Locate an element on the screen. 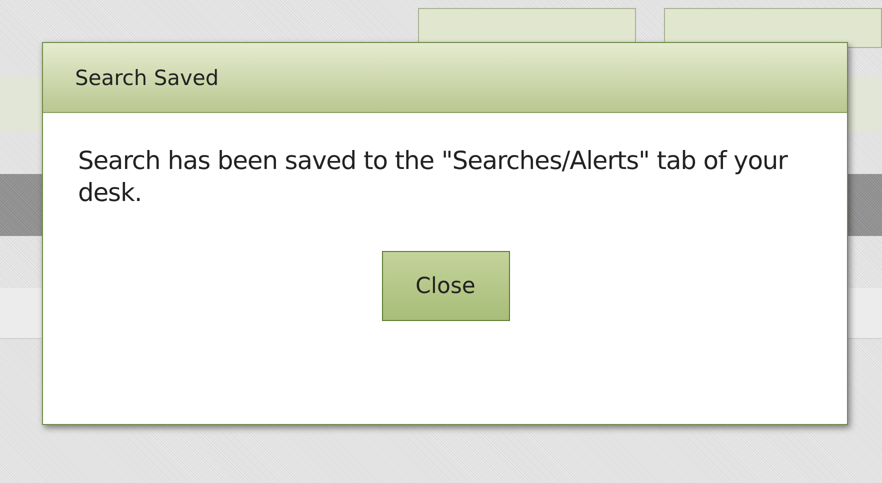 The height and width of the screenshot is (483, 882). dialog-title: Search Saved is located at coordinates (147, 78).